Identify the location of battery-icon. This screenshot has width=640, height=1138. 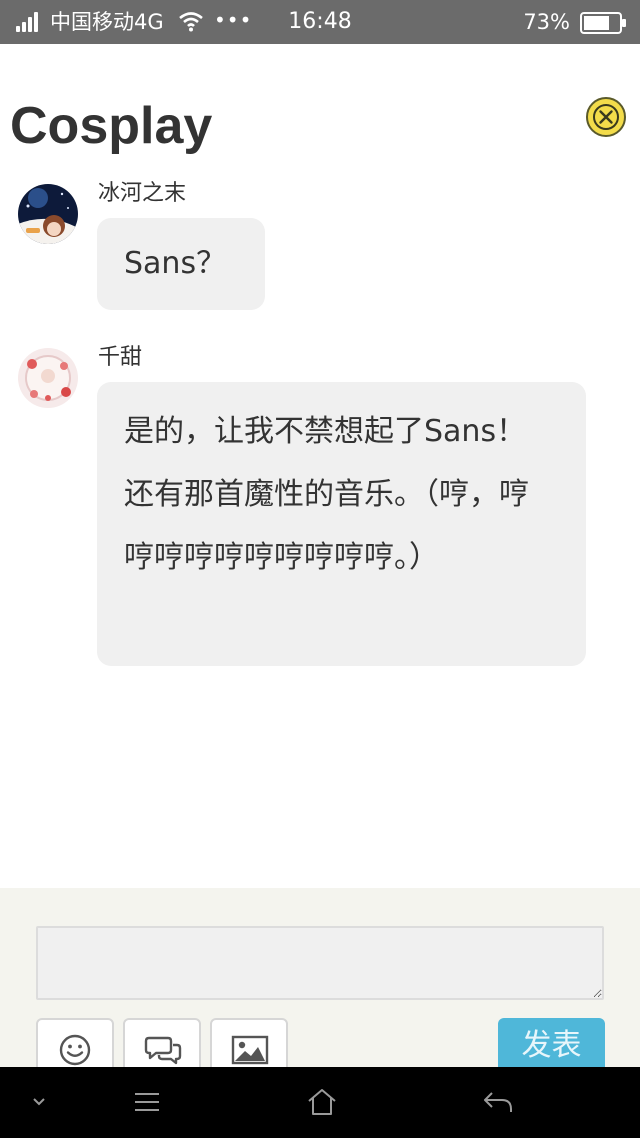
(603, 23).